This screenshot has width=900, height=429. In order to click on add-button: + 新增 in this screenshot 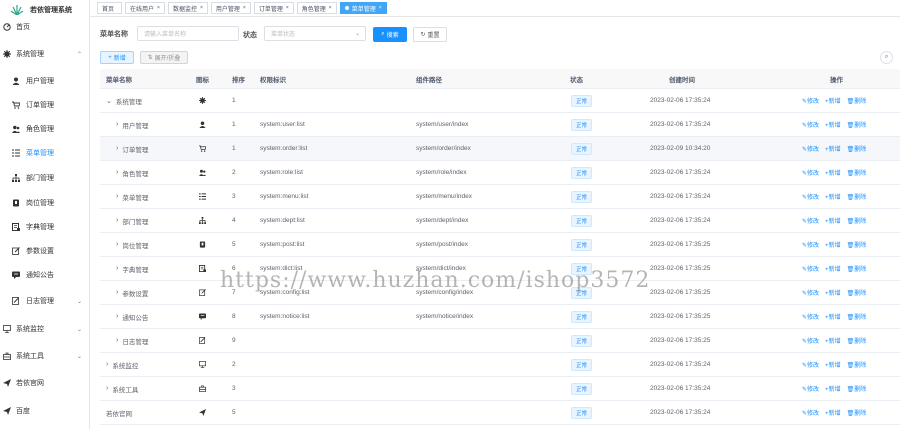, I will do `click(117, 57)`.